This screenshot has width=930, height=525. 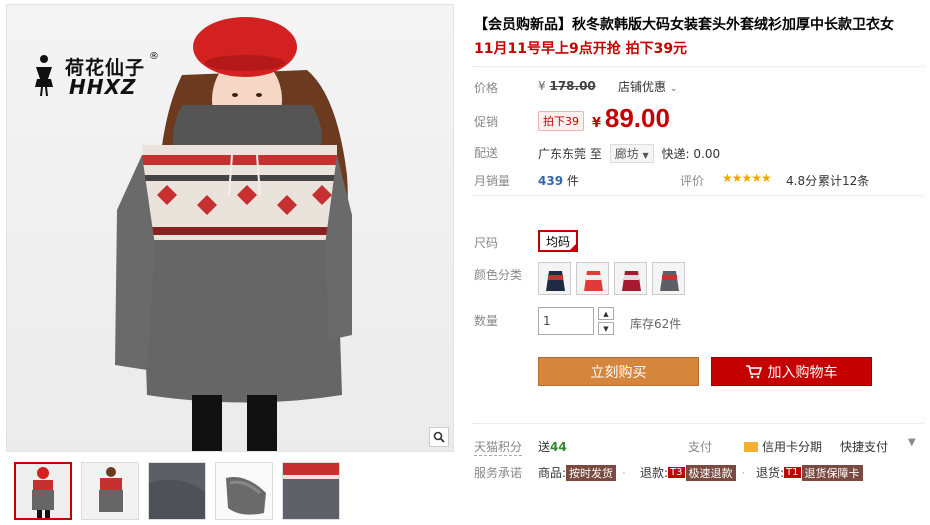 What do you see at coordinates (673, 89) in the screenshot?
I see `chevron-down-icon: ⌄` at bounding box center [673, 89].